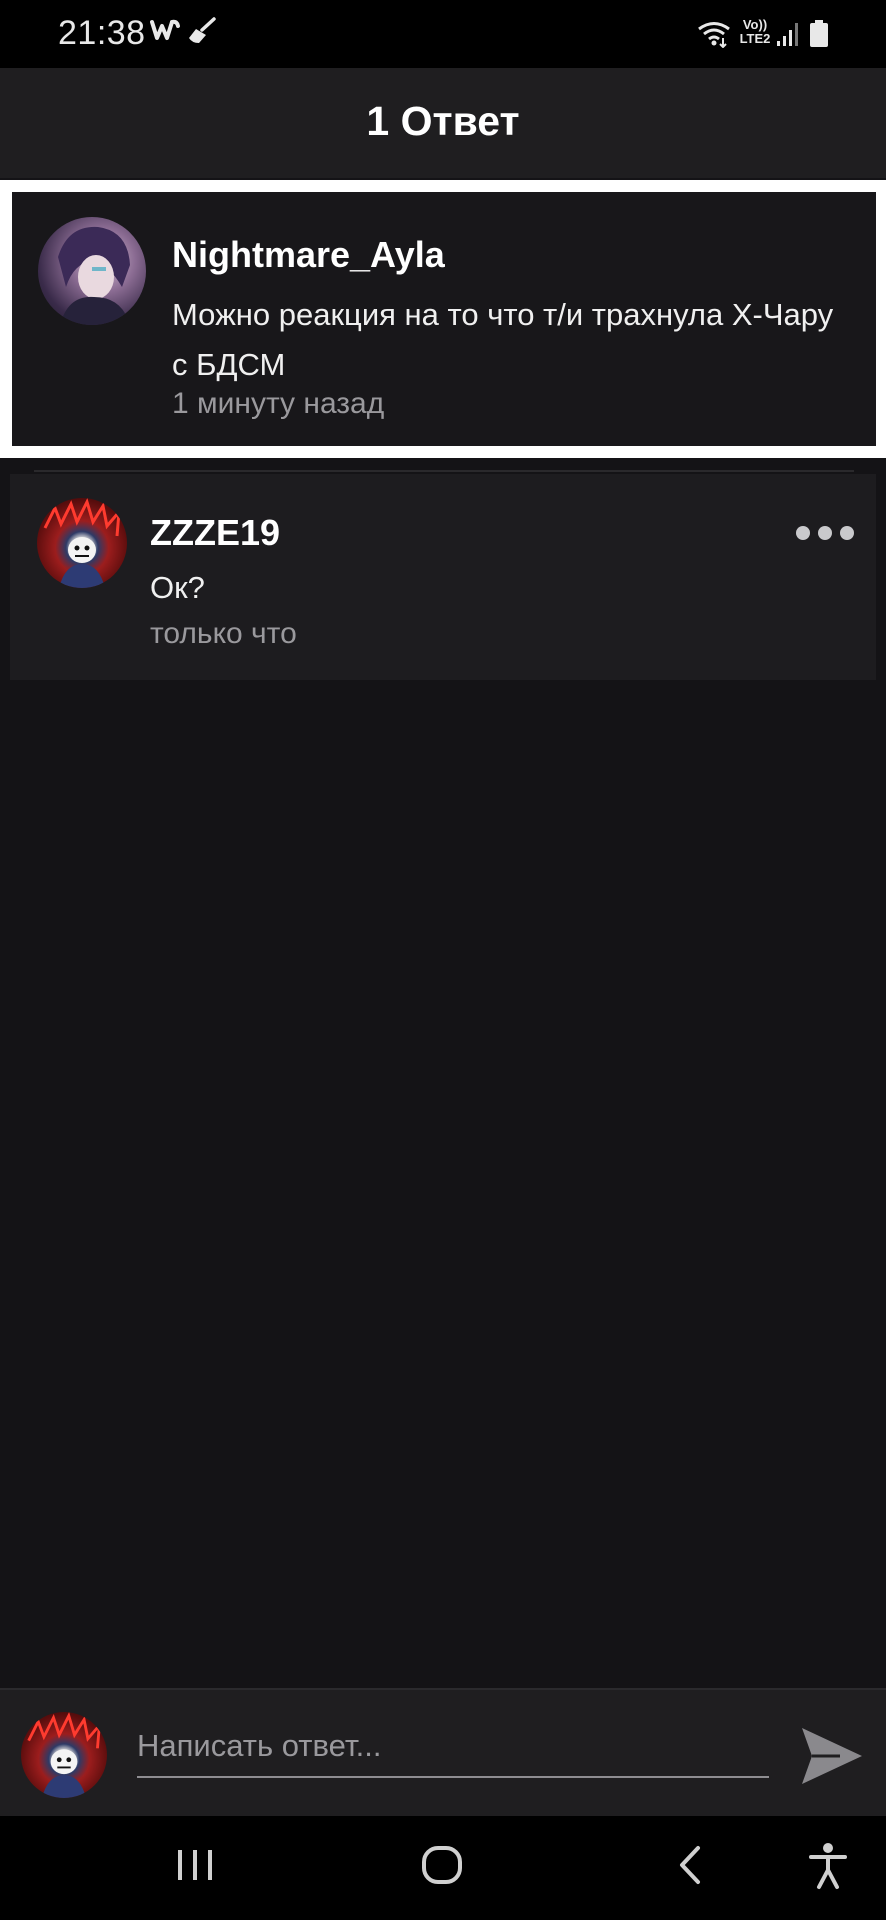 This screenshot has height=1920, width=886. I want to click on send-icon, so click(832, 1756).